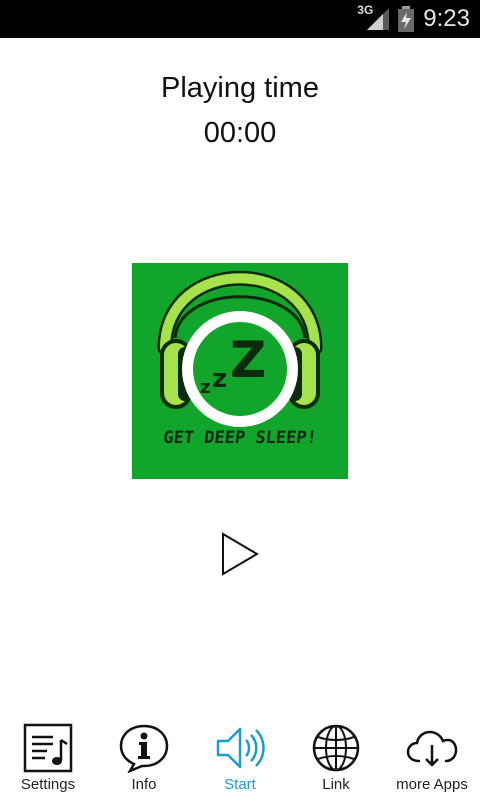  Describe the element at coordinates (406, 19) in the screenshot. I see `battery-charging-icon` at that location.